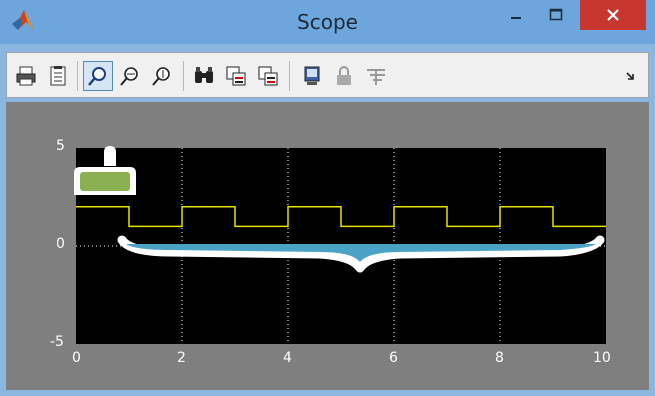 This screenshot has height=396, width=655. I want to click on brace-annotation, so click(361, 254).